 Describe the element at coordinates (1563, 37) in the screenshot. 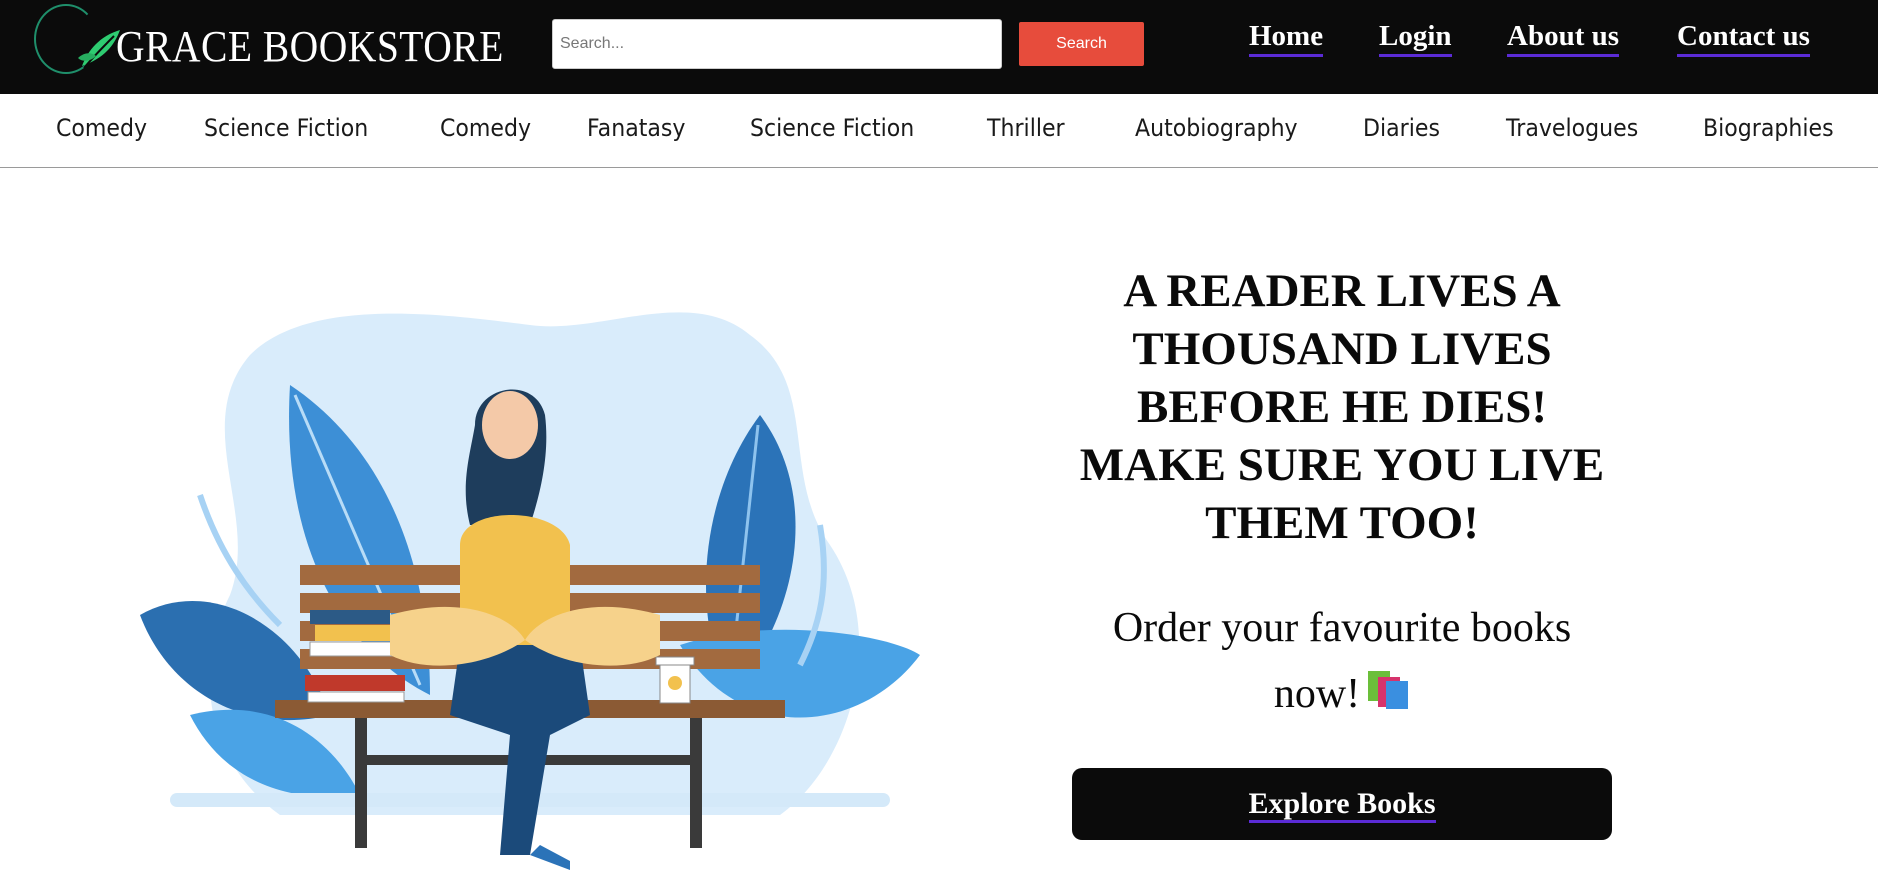

I see `nav-about-link: About us` at that location.